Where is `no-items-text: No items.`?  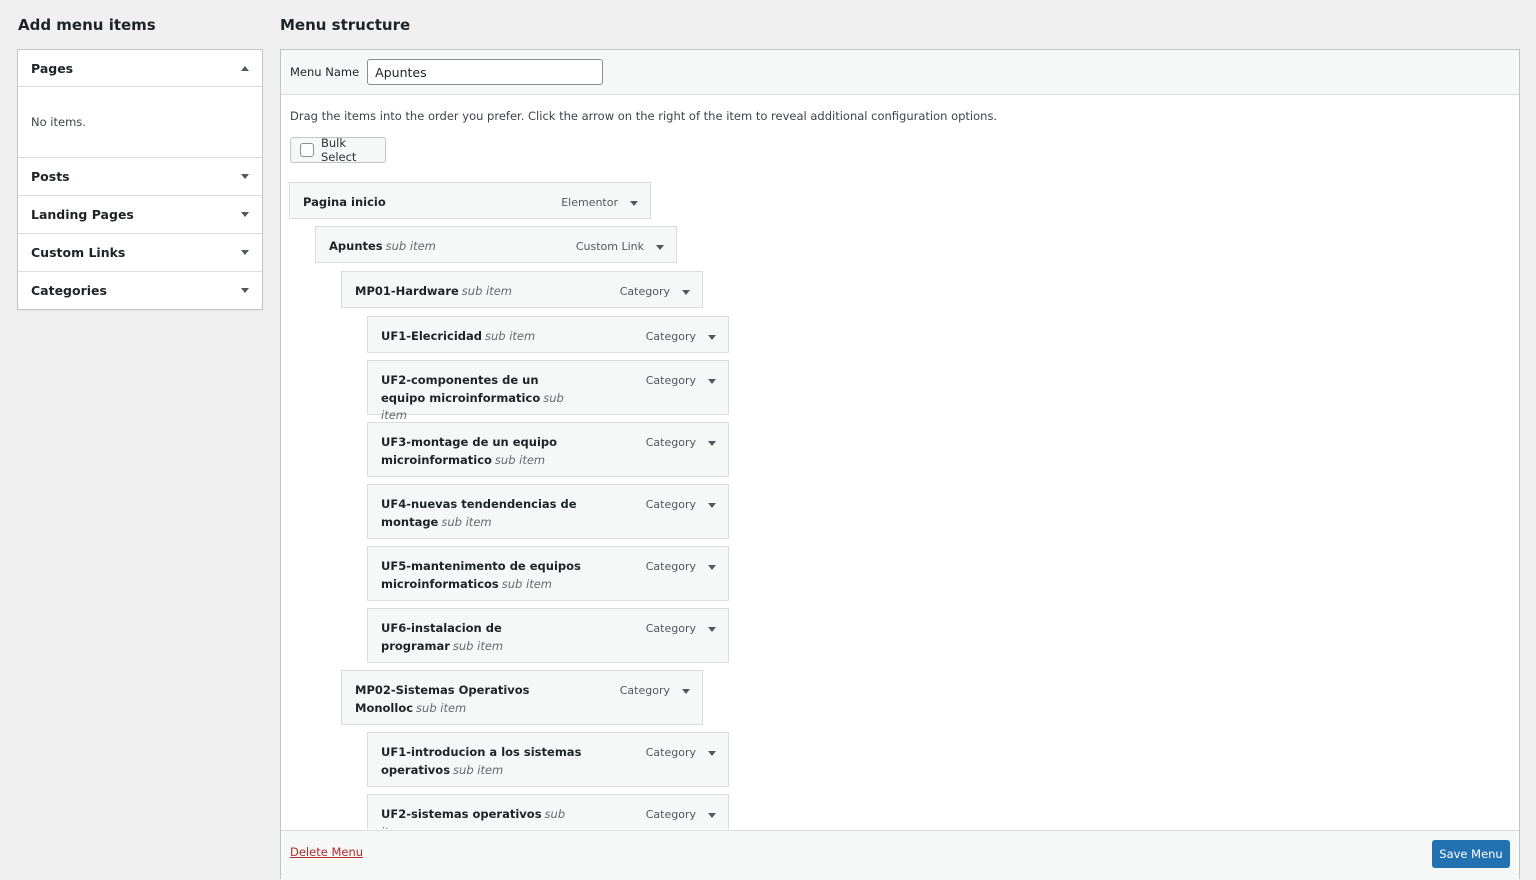 no-items-text: No items. is located at coordinates (58, 122).